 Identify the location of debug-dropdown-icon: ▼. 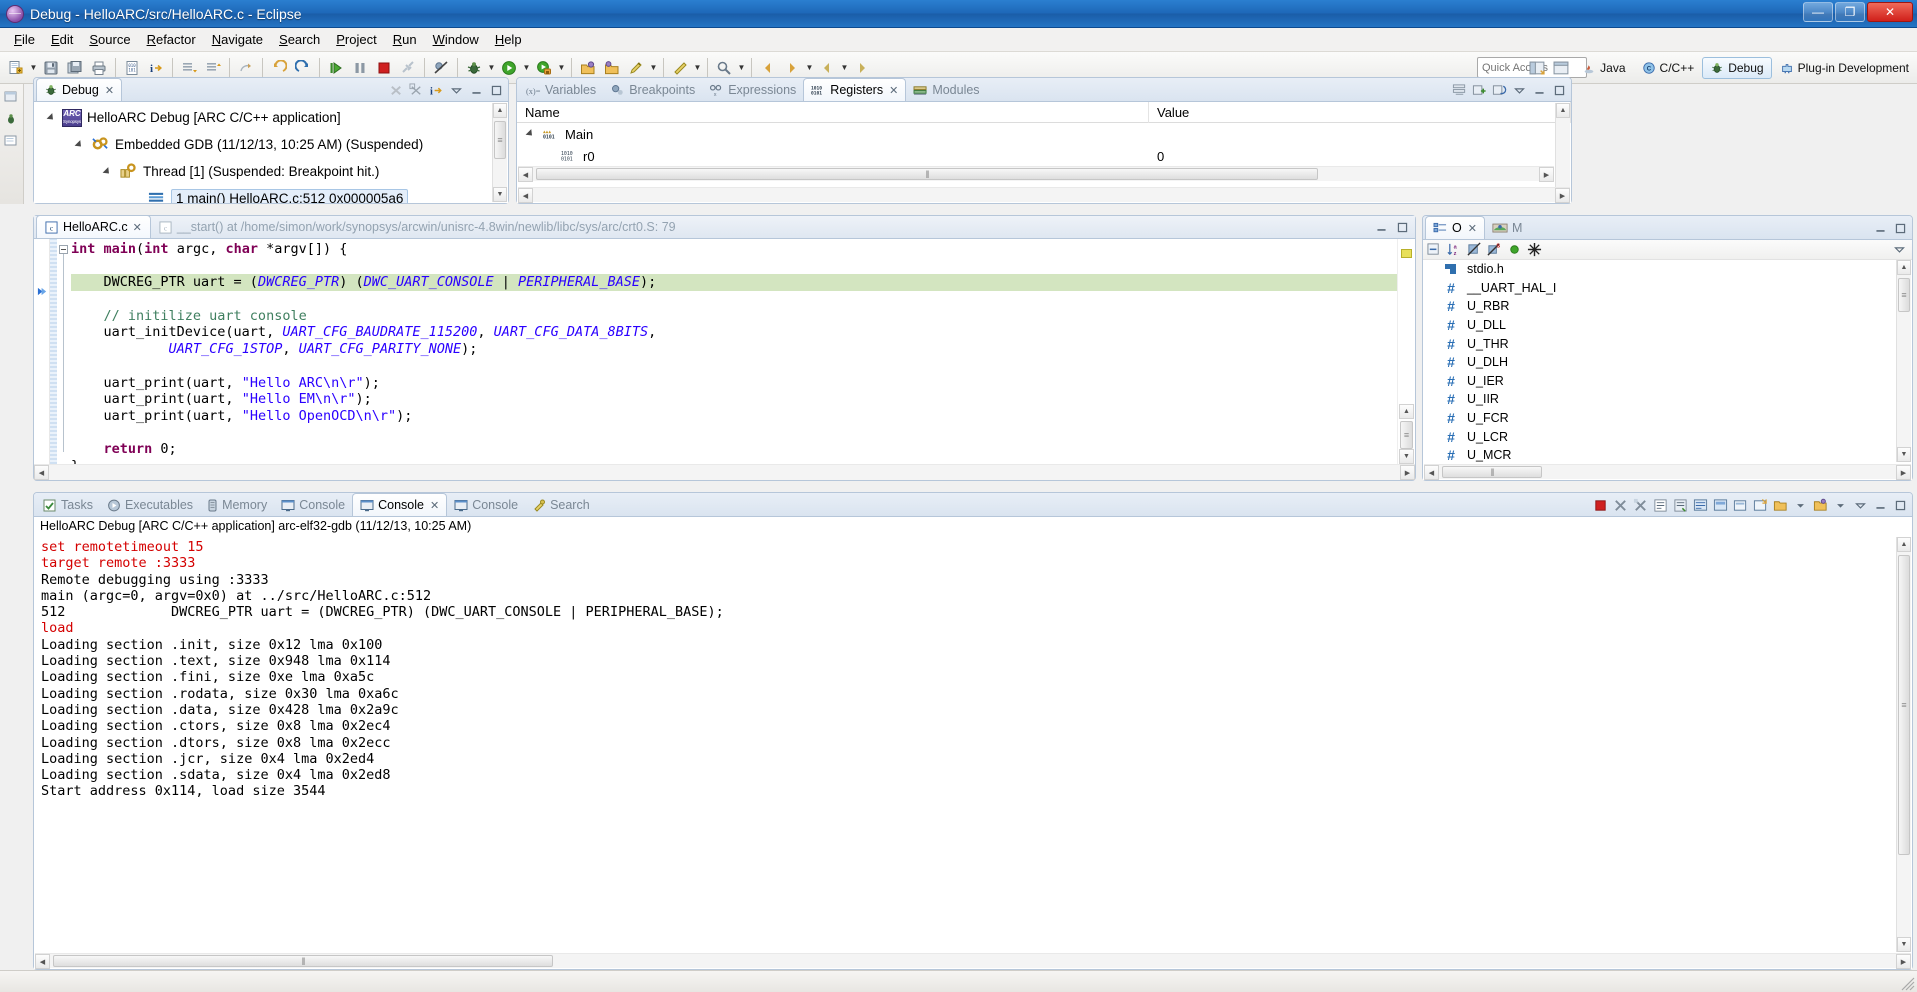
(491, 68).